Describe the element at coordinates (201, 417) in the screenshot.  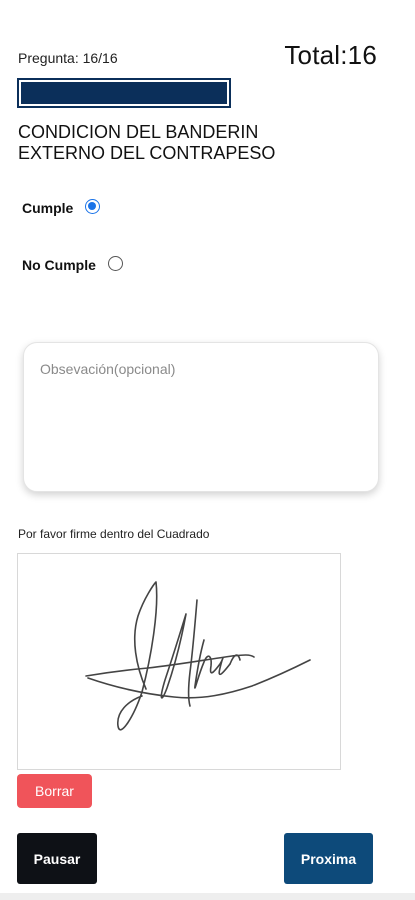
I see `observation-field` at that location.